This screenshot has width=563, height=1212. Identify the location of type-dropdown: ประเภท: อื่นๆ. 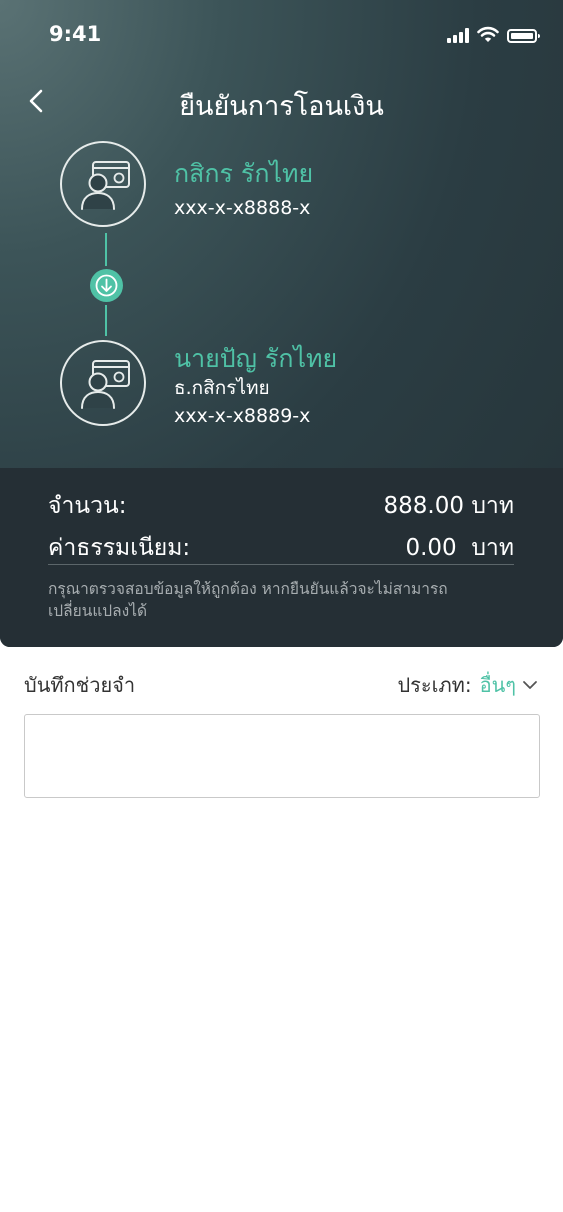
(467, 685).